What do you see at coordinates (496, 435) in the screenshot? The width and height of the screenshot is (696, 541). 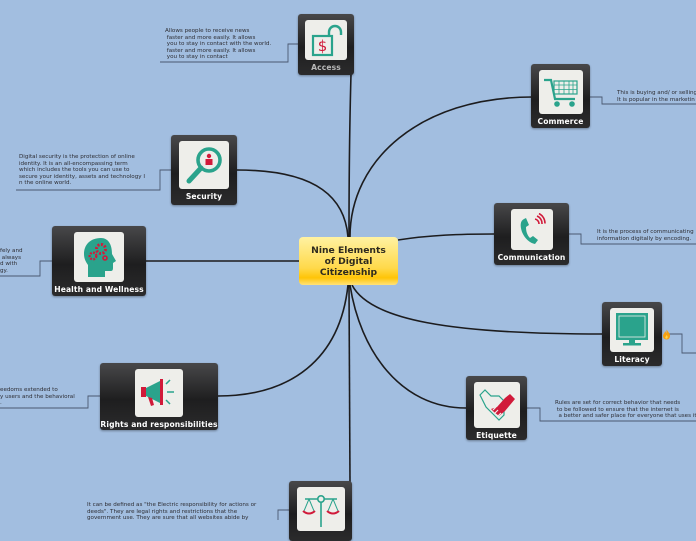 I see `topic-label: Etiquette` at bounding box center [496, 435].